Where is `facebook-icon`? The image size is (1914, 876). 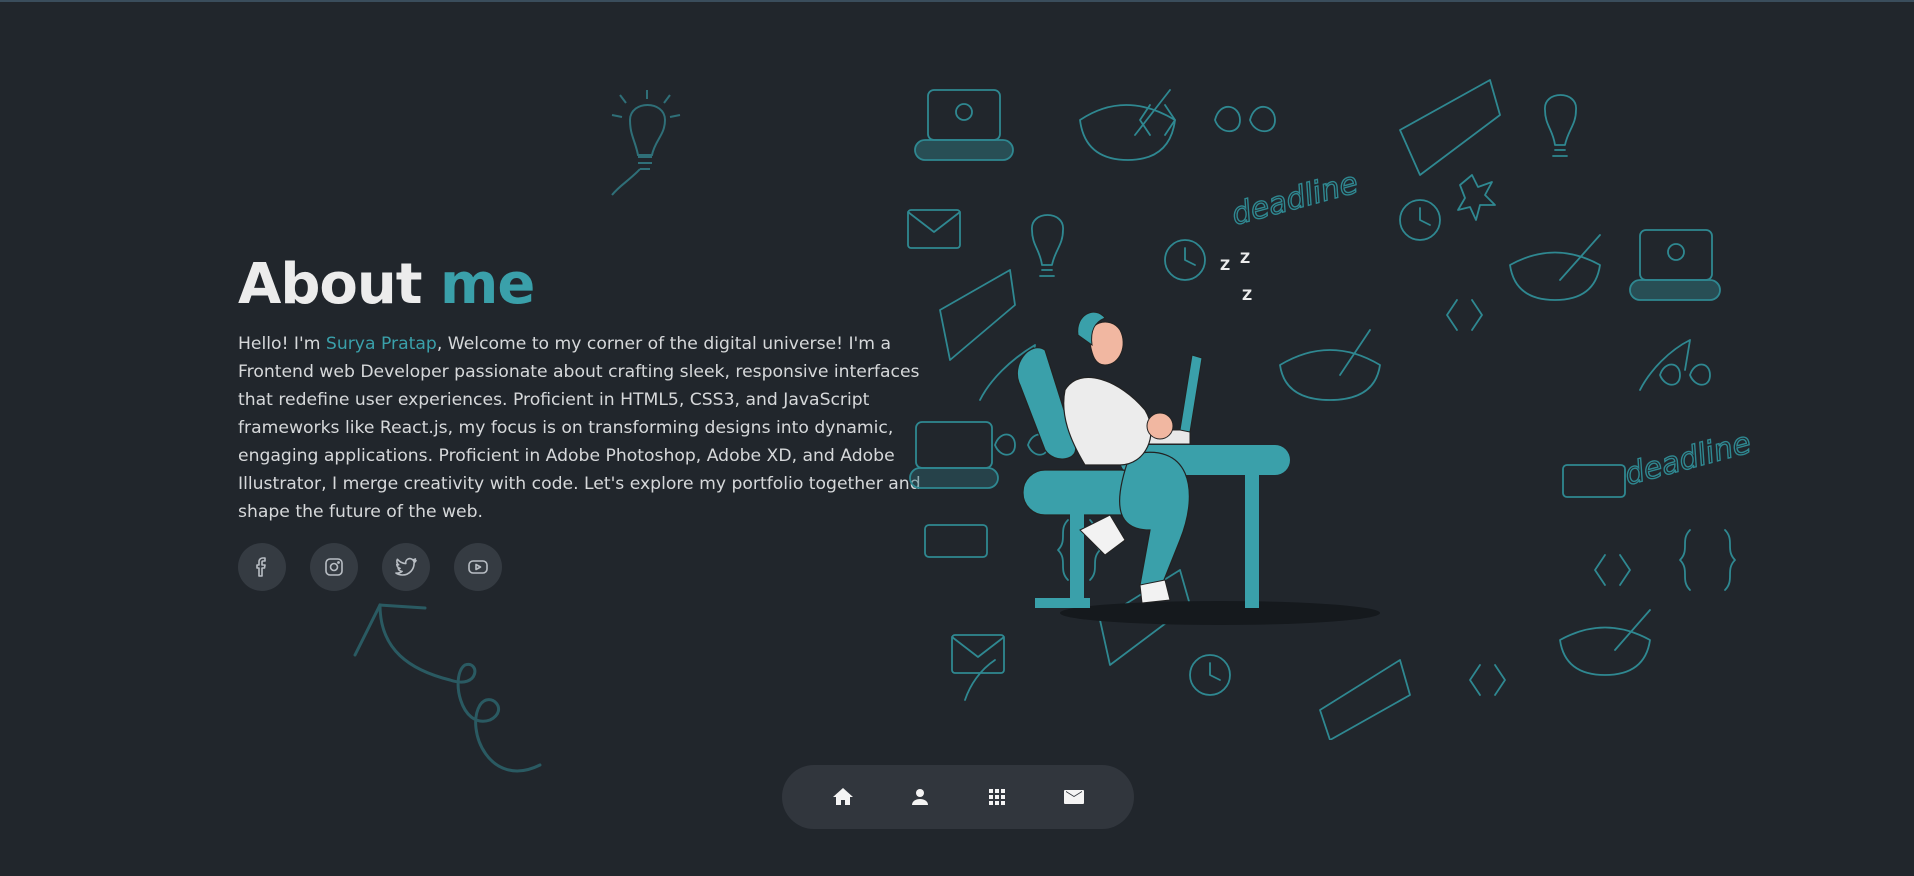
facebook-icon is located at coordinates (261, 567).